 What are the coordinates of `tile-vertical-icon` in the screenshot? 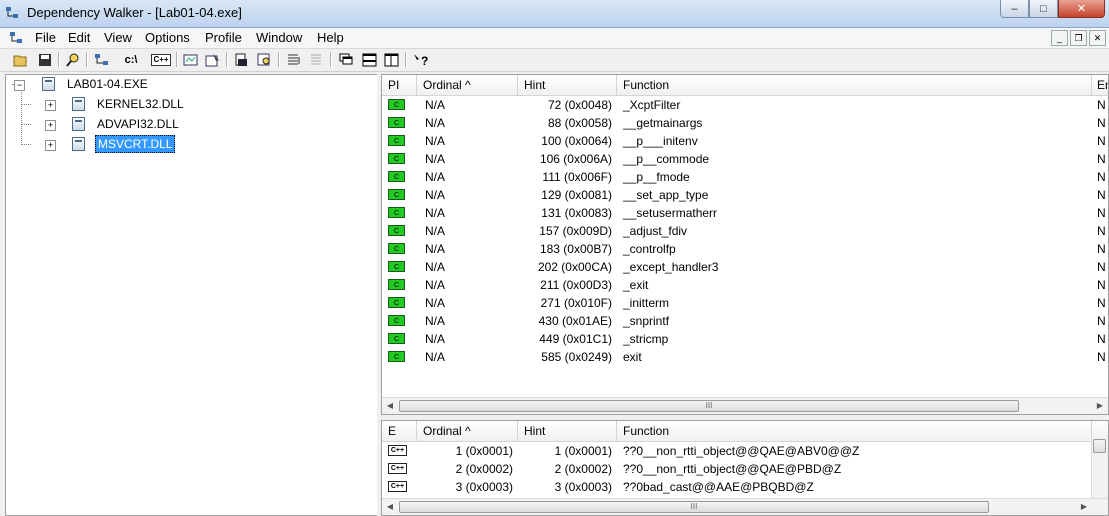 It's located at (392, 59).